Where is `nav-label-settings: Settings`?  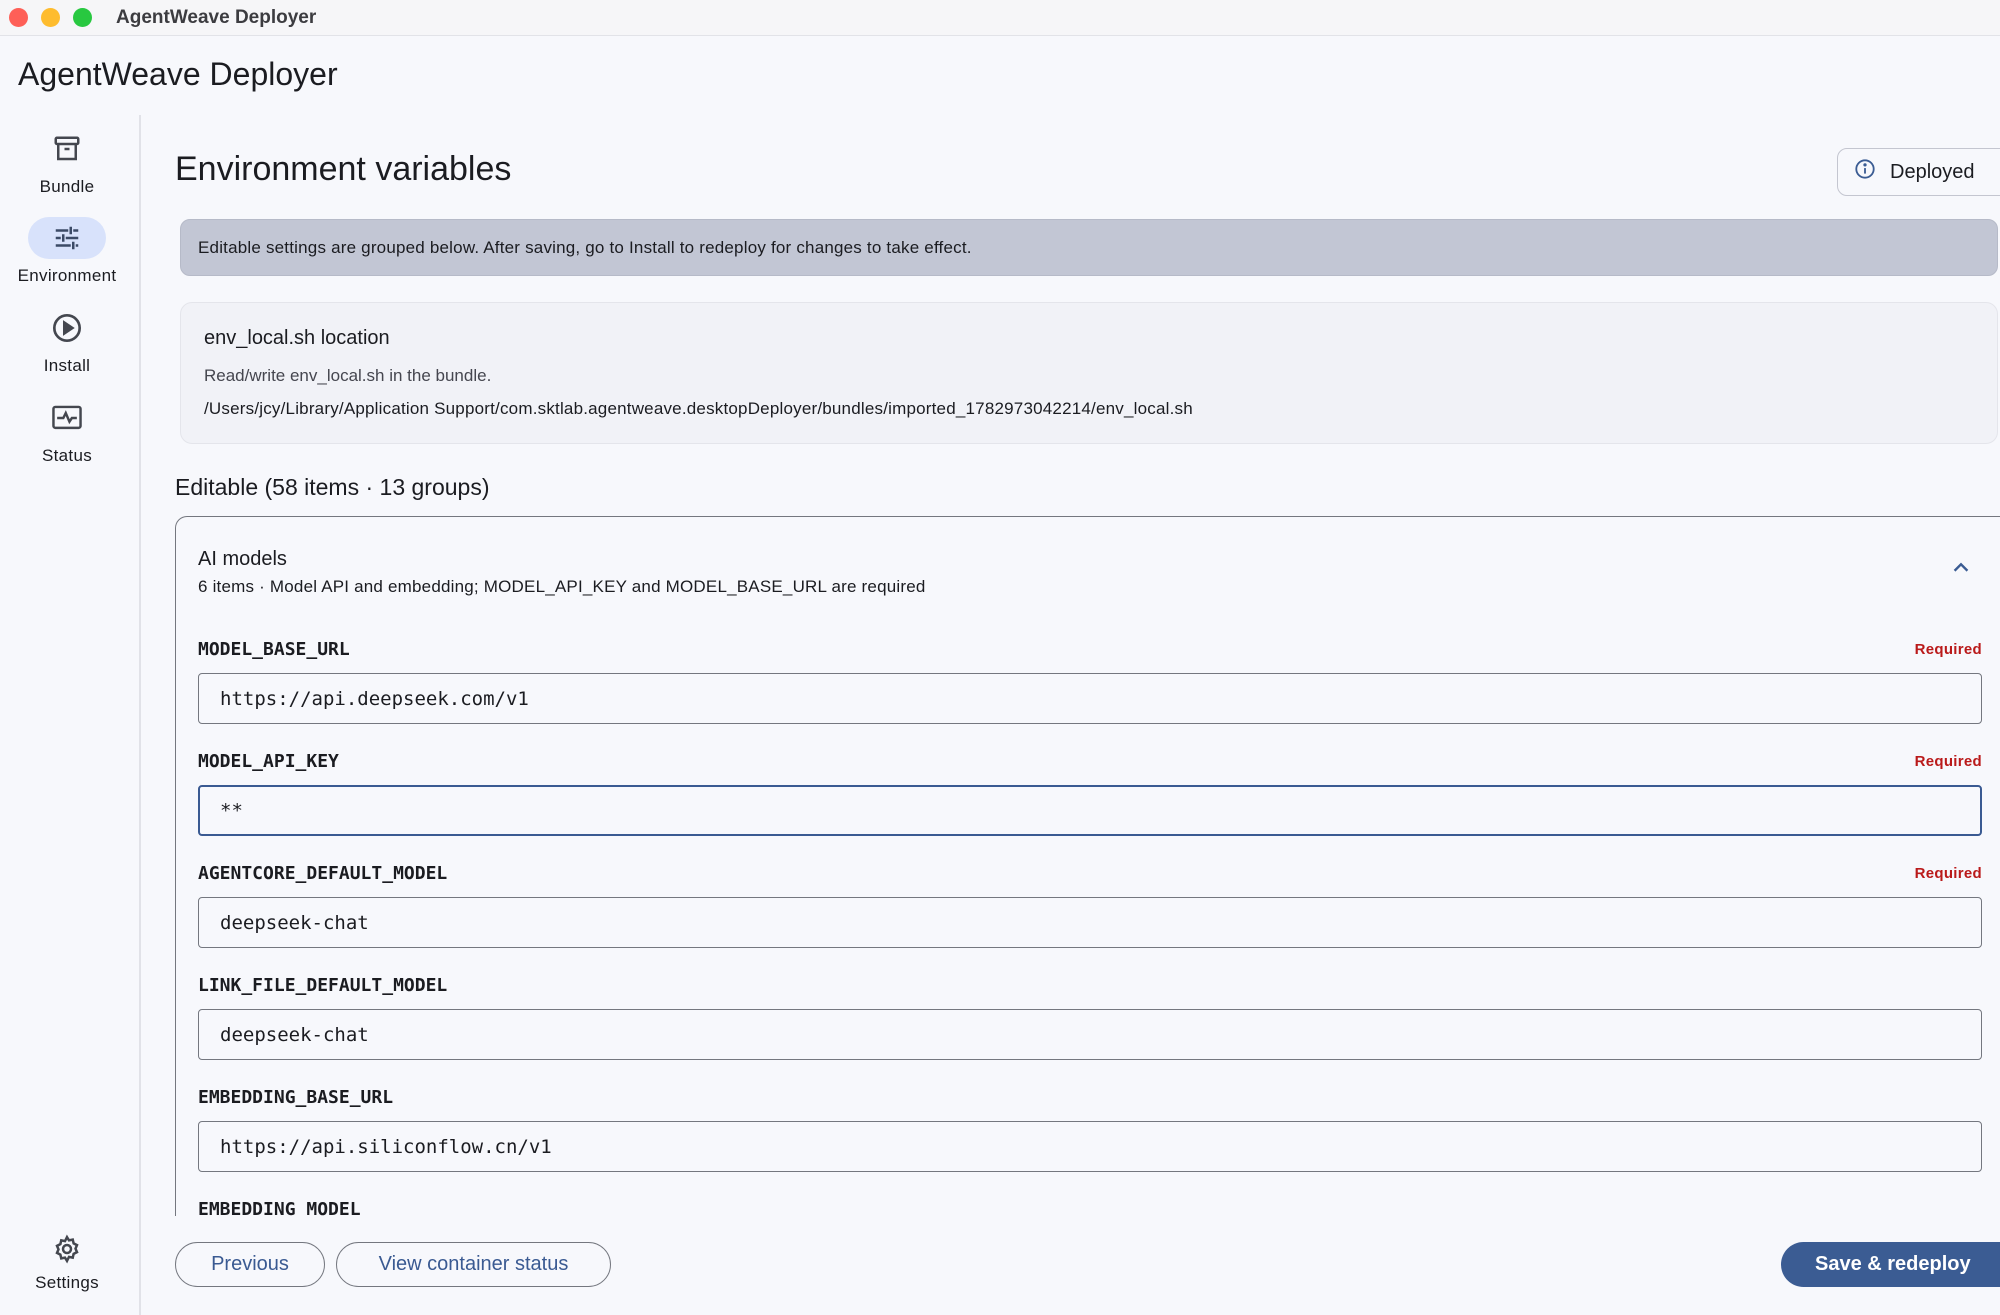 nav-label-settings: Settings is located at coordinates (67, 1282).